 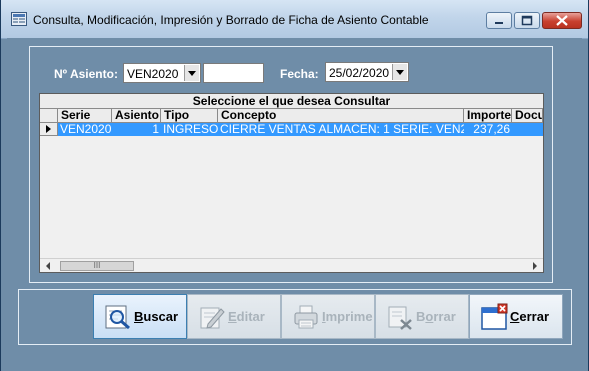 I want to click on col-header-tipo: Tipo, so click(x=189, y=116).